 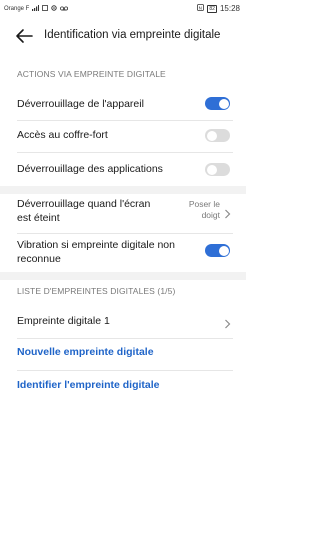 I want to click on status-left: Orange F, so click(x=36, y=9).